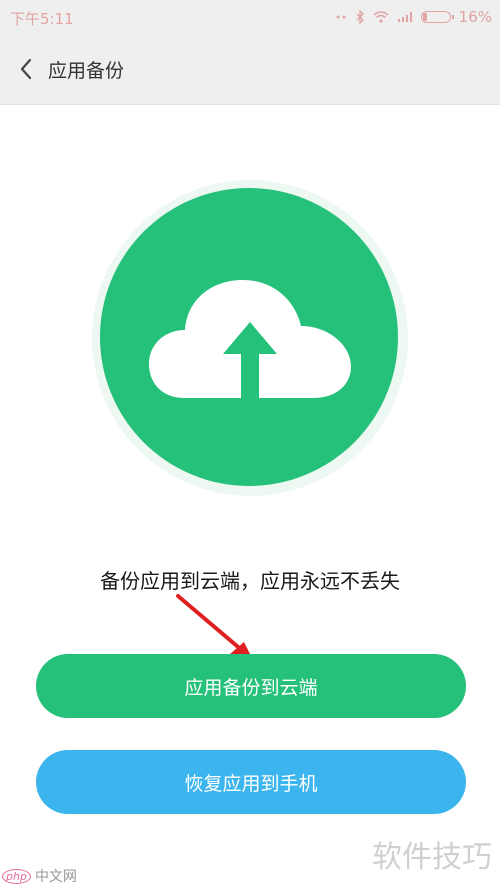 This screenshot has height=889, width=500. What do you see at coordinates (42, 19) in the screenshot?
I see `status-time: 下午5:11` at bounding box center [42, 19].